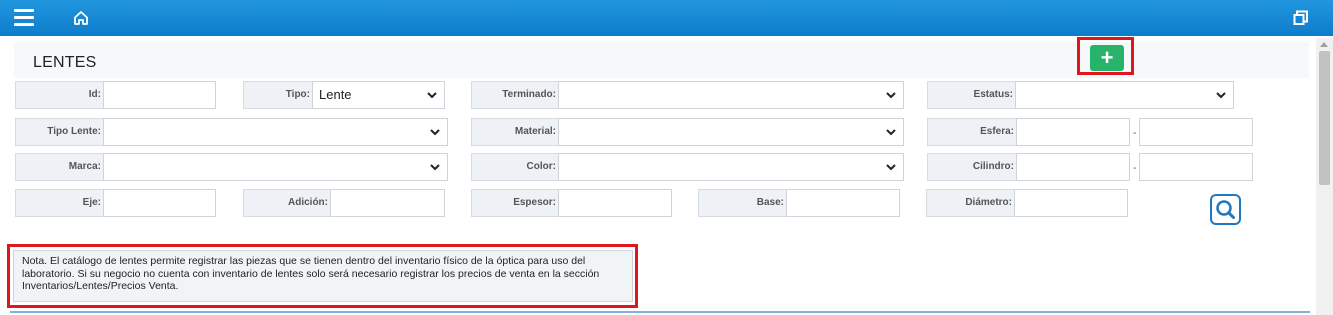  I want to click on tipo-lente-label: Tipo Lente:, so click(59, 132).